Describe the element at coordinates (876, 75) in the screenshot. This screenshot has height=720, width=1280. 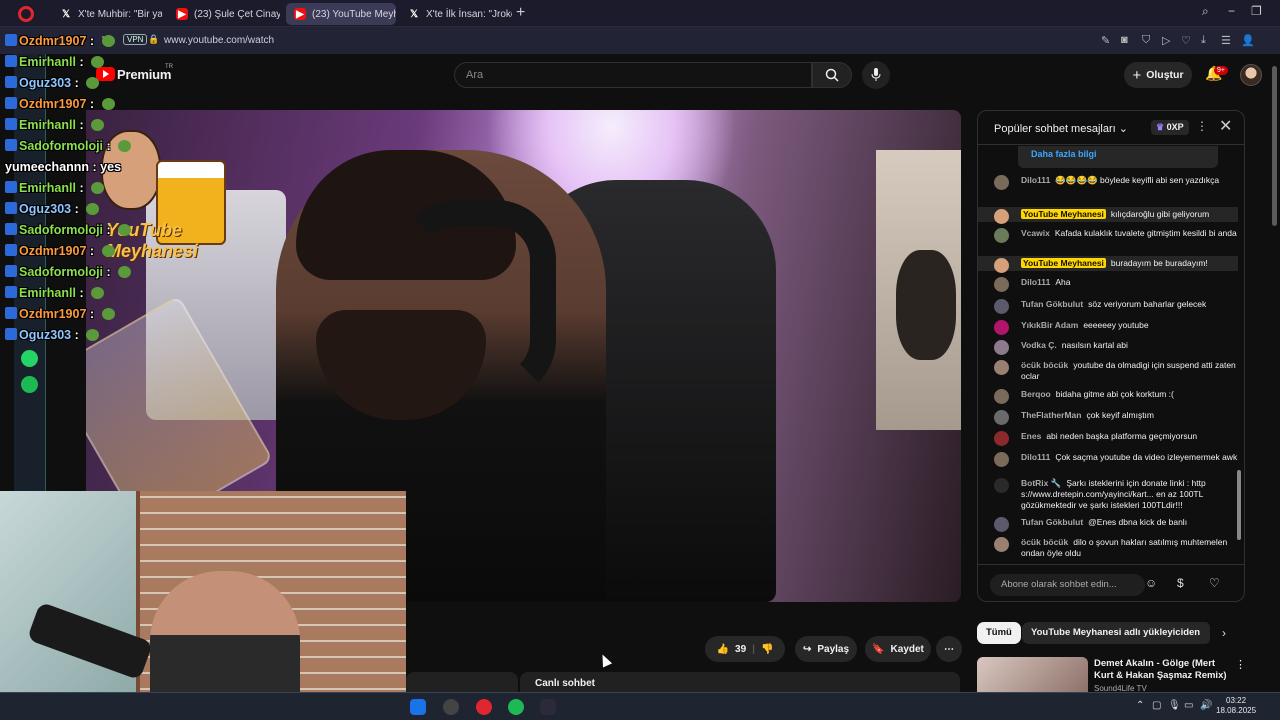
I see `voice-search-button` at that location.